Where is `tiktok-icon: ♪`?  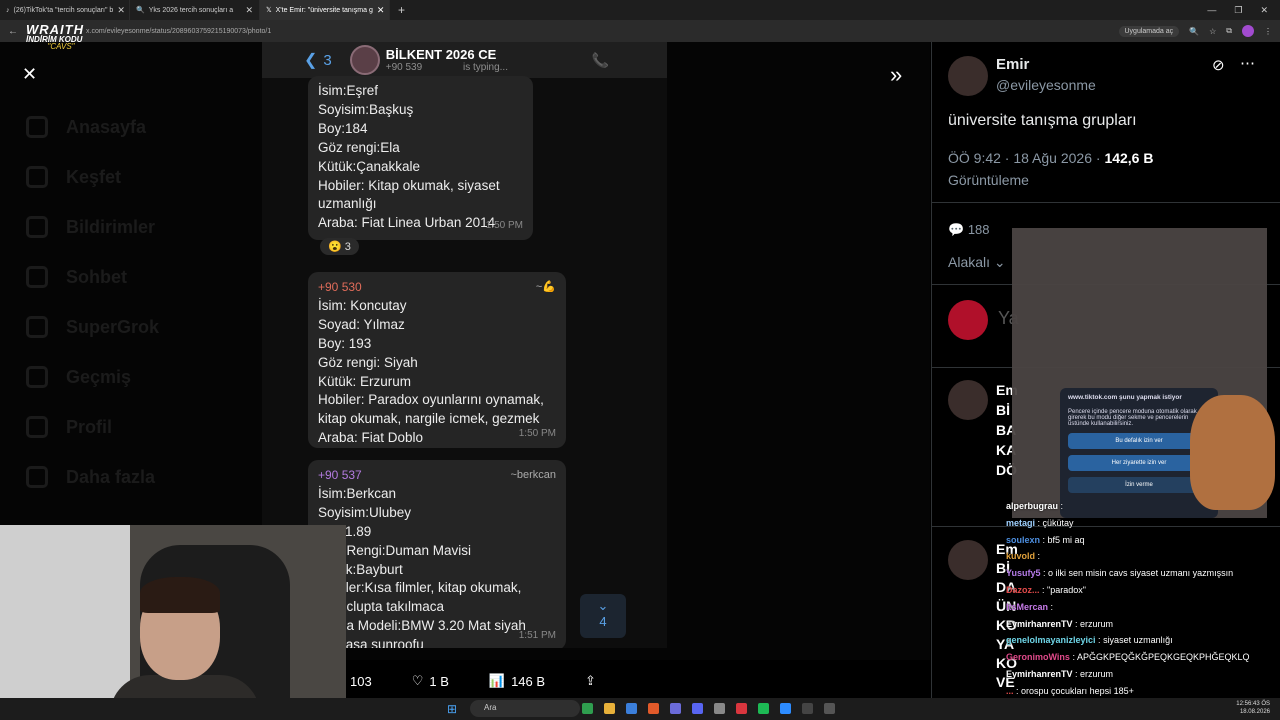
tiktok-icon: ♪ is located at coordinates (8, 10).